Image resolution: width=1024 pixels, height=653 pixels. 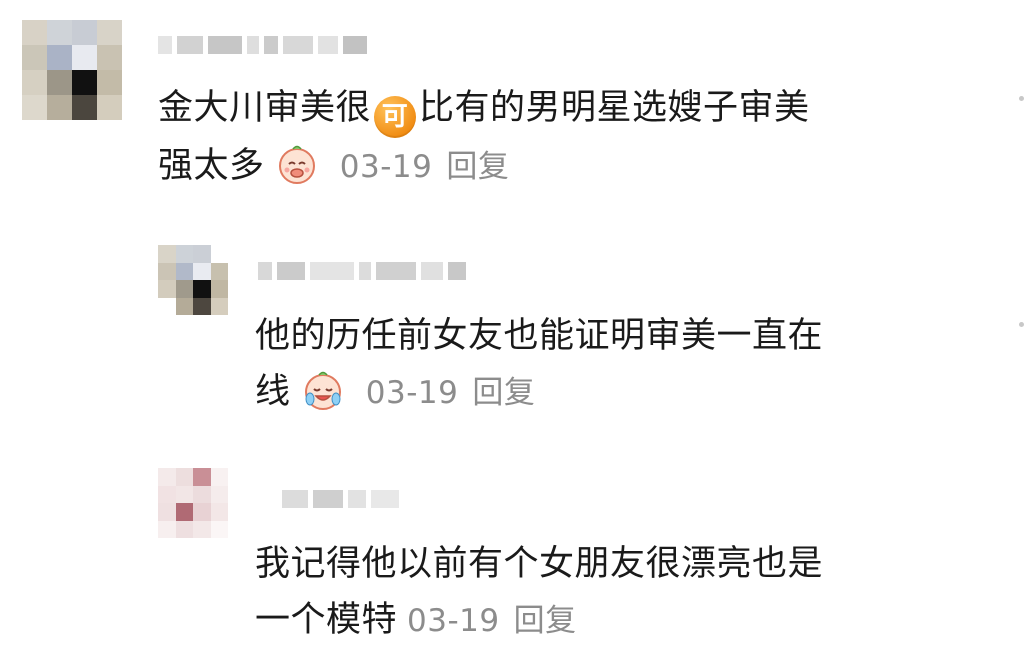 What do you see at coordinates (326, 620) in the screenshot?
I see `comment-text-part: 一个模特` at bounding box center [326, 620].